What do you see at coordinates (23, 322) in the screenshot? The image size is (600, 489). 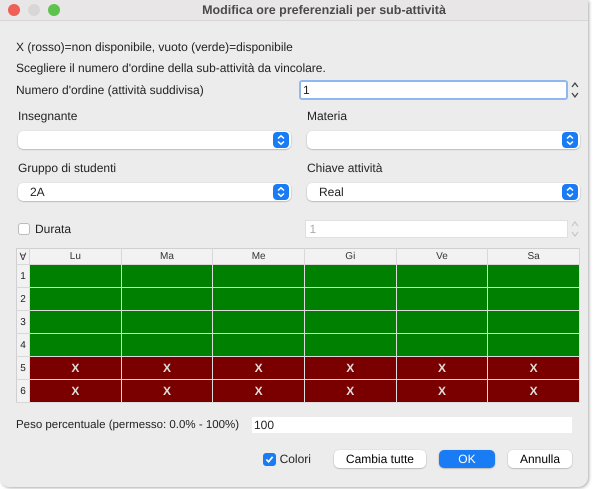 I see `row-header: 3` at bounding box center [23, 322].